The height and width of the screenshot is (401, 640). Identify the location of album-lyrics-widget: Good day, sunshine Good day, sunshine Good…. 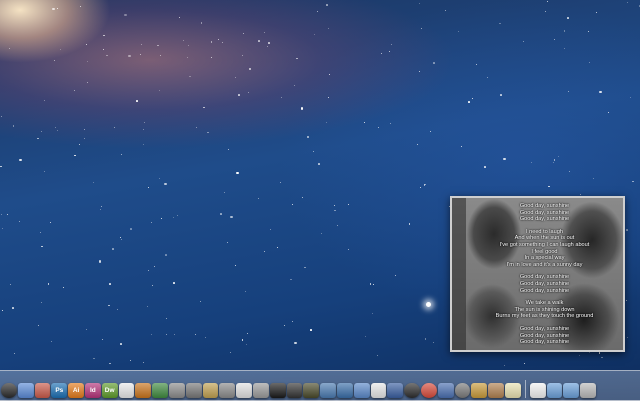
(537, 274).